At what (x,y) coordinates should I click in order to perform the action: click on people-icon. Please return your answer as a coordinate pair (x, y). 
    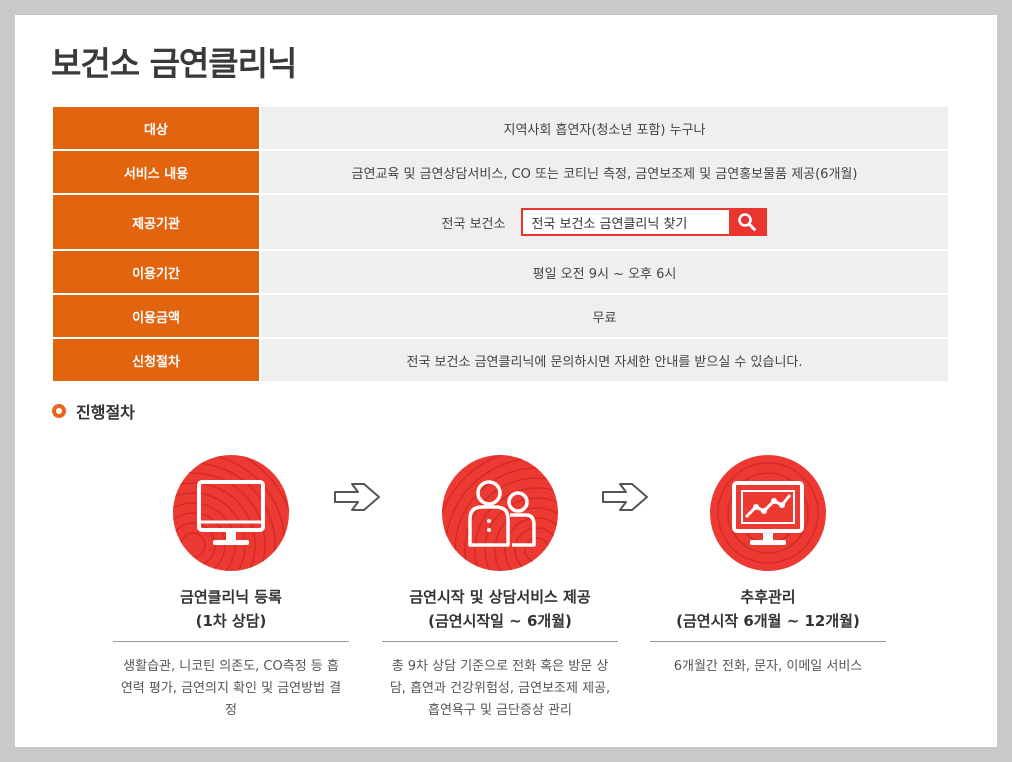
    Looking at the image, I should click on (502, 513).